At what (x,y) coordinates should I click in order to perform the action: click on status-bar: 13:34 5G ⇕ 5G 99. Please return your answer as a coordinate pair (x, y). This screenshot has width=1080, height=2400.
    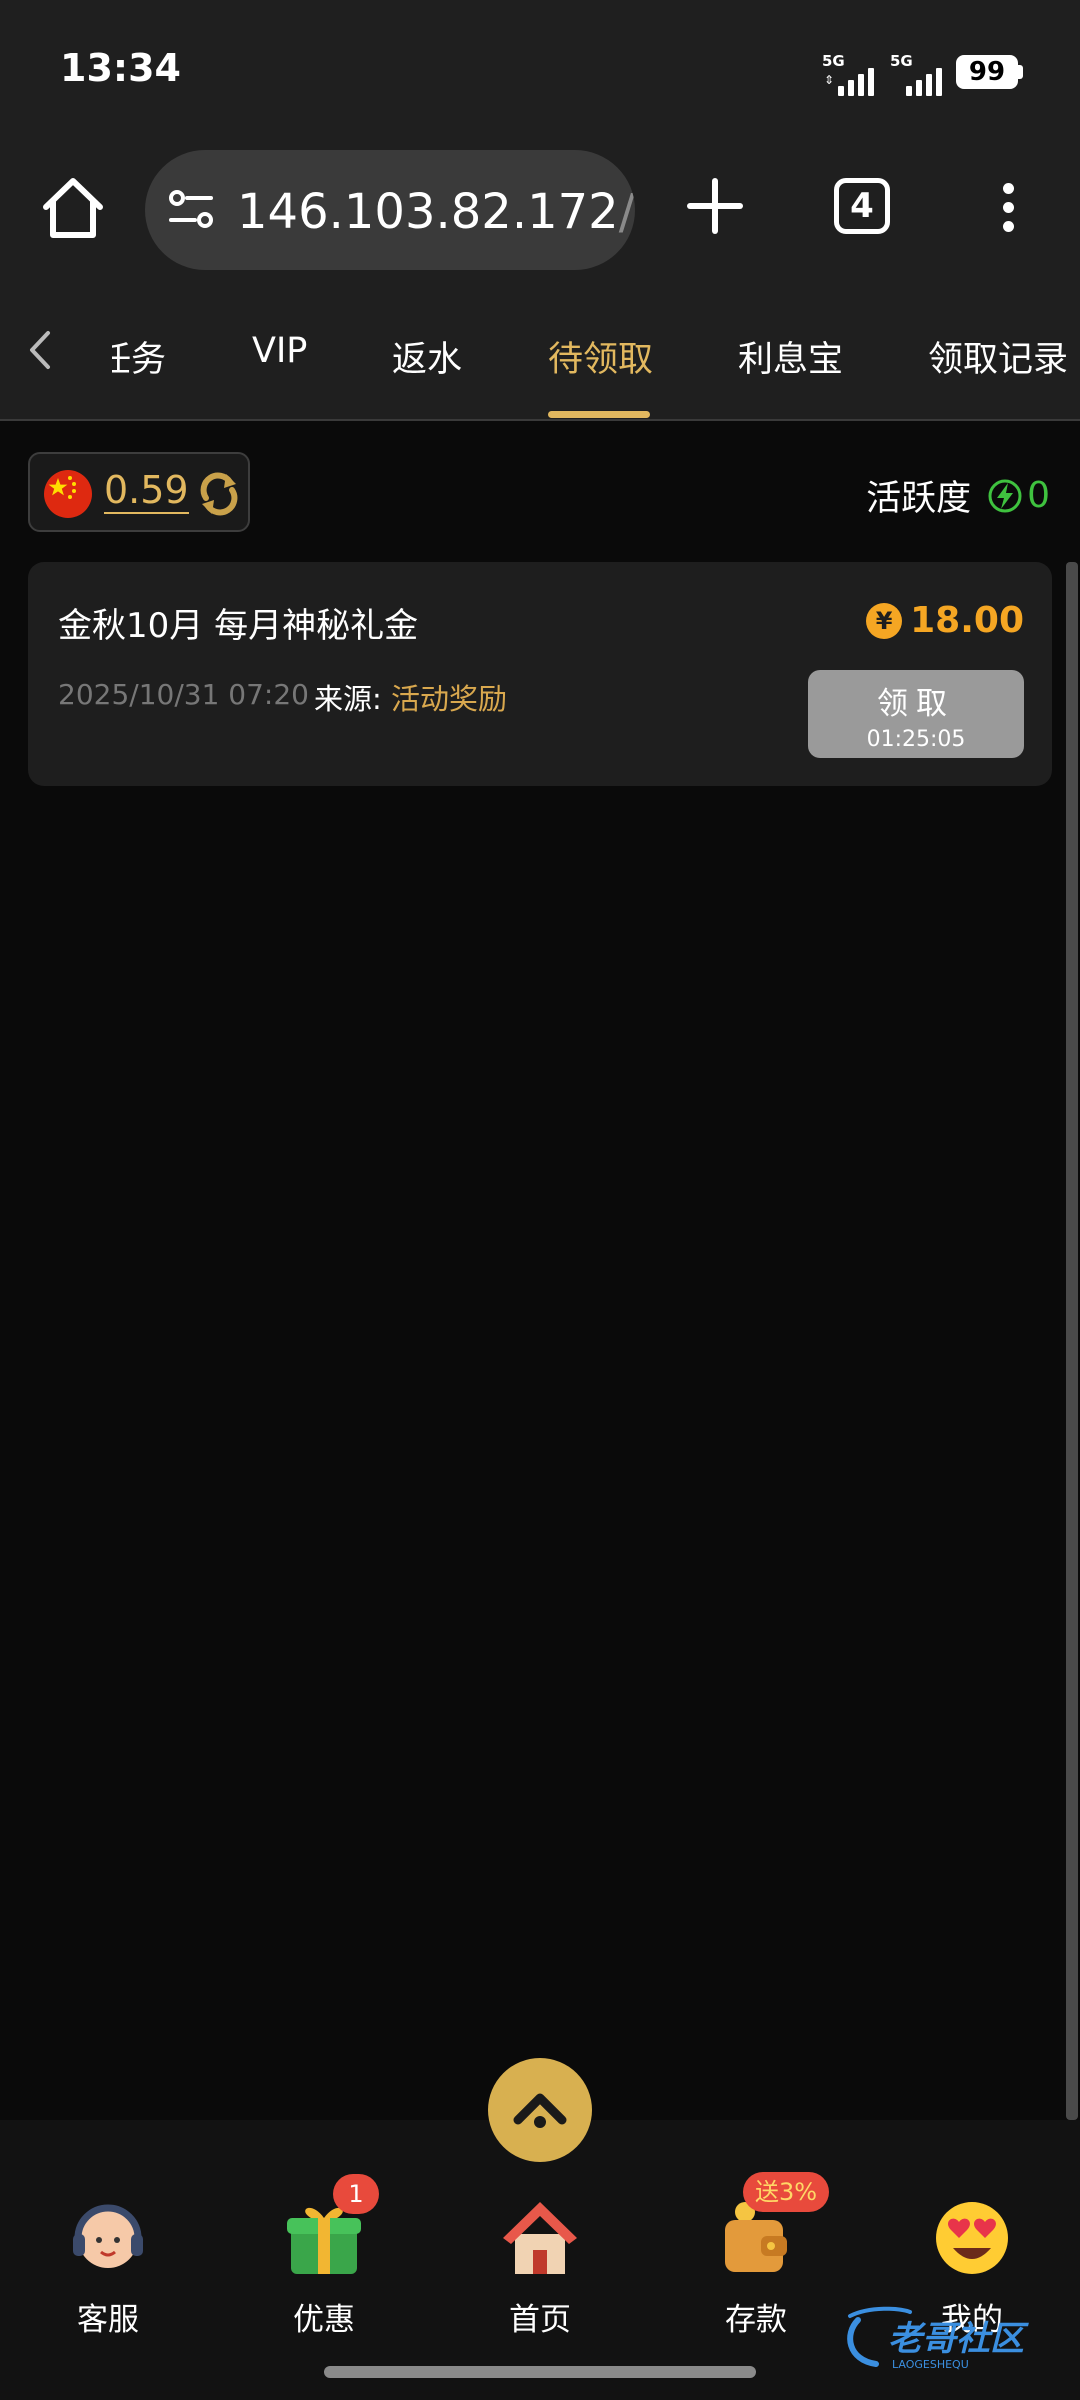
    Looking at the image, I should click on (540, 72).